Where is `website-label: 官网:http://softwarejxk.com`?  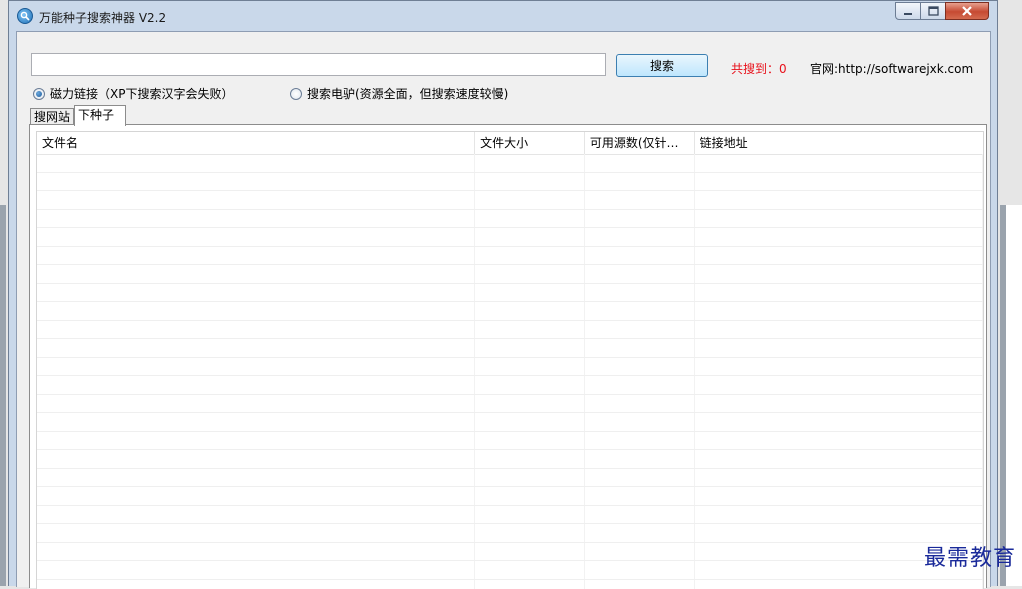
website-label: 官网:http://softwarejxk.com is located at coordinates (891, 68).